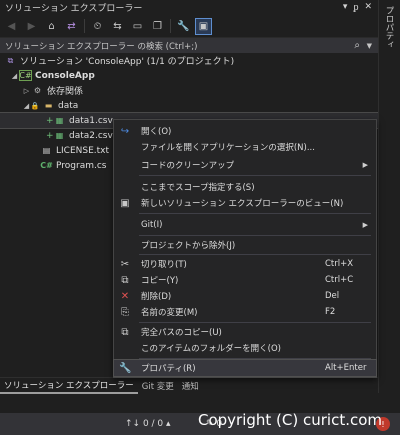 The height and width of the screenshot is (435, 400). Describe the element at coordinates (125, 131) in the screenshot. I see `open-icon: ↪` at that location.